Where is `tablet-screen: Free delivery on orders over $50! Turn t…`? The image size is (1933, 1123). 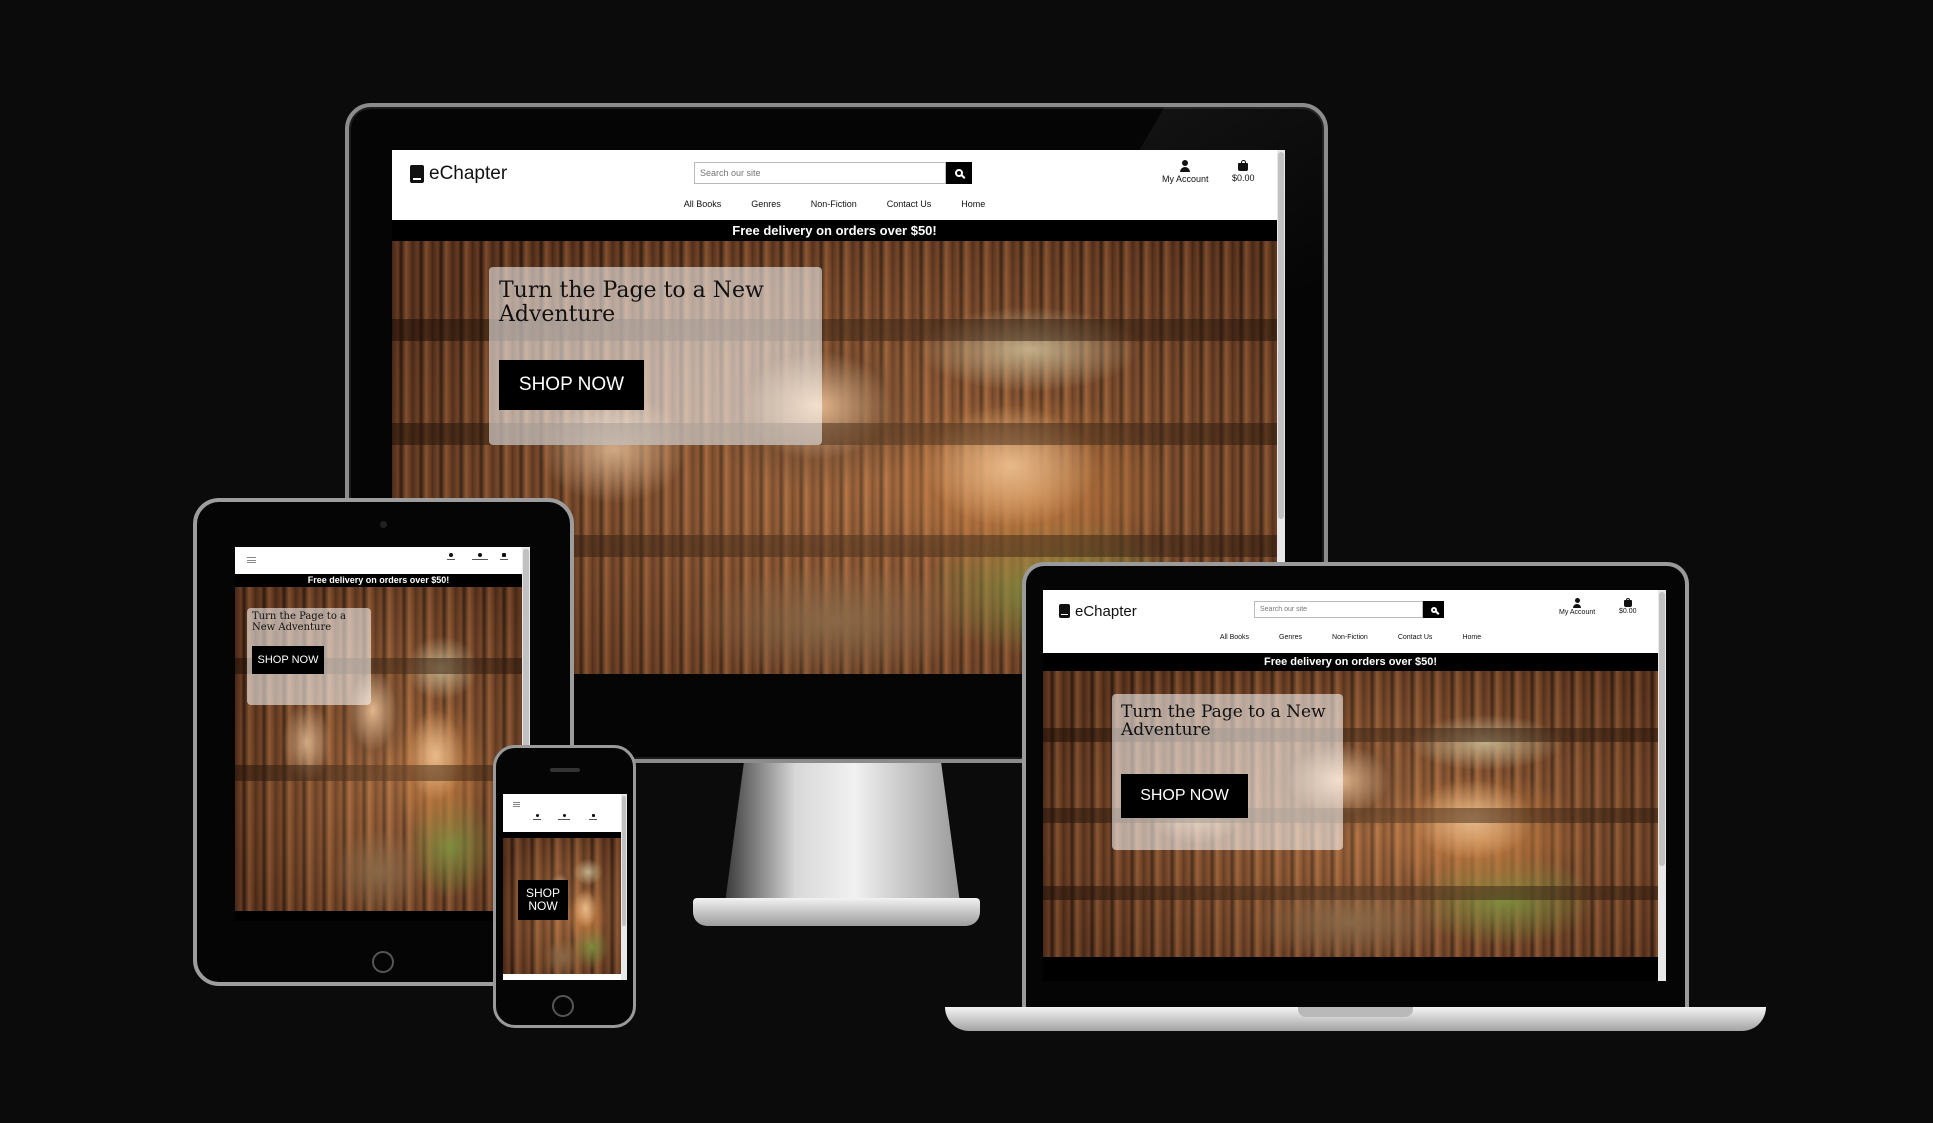 tablet-screen: Free delivery on orders over $50! Turn t… is located at coordinates (382, 734).